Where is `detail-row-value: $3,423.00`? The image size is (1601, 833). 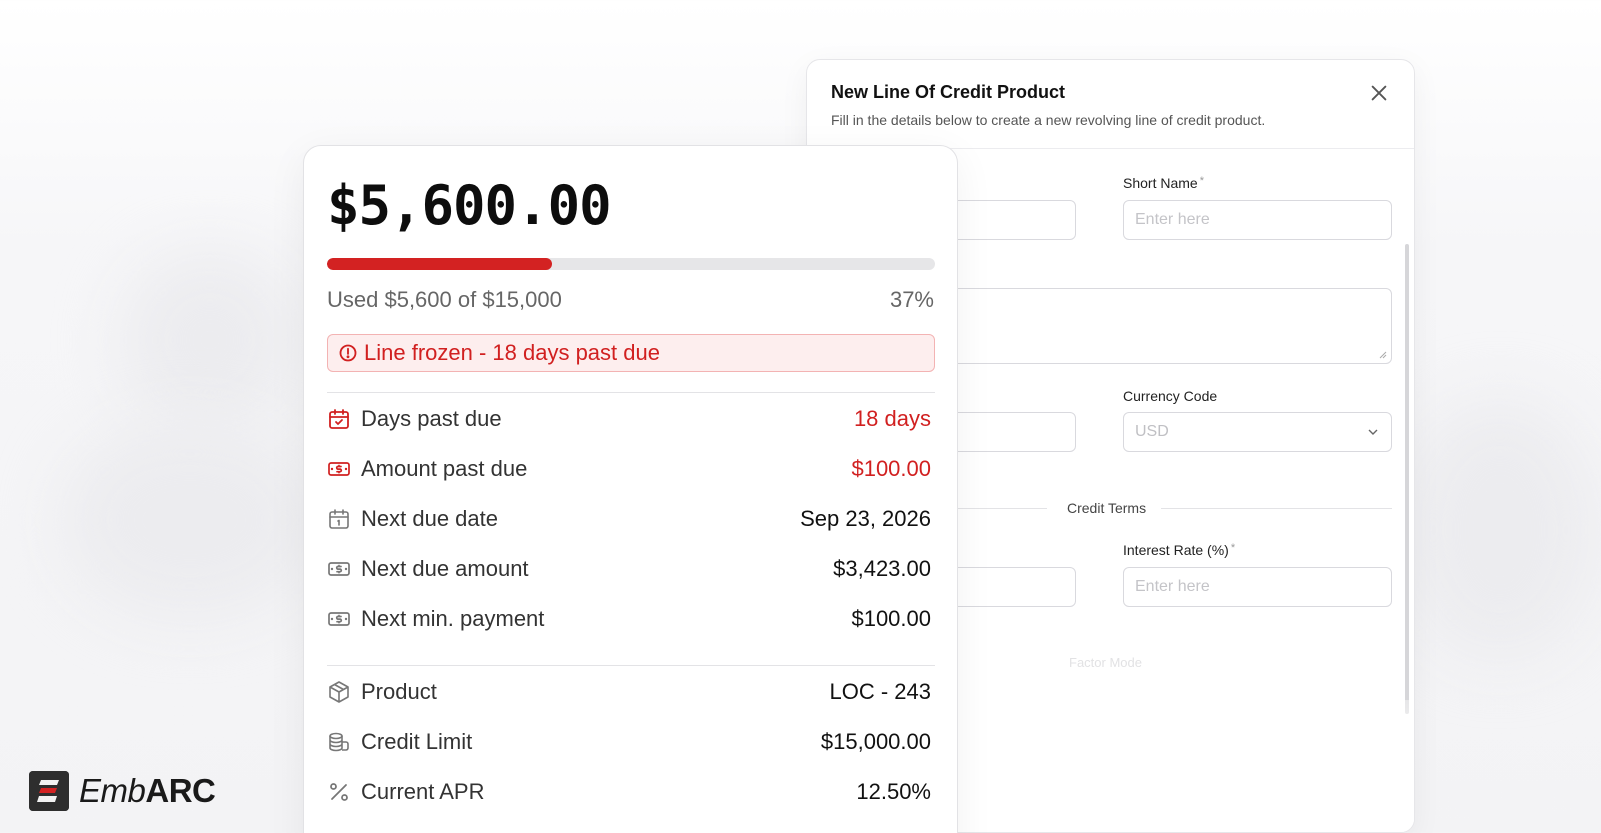
detail-row-value: $3,423.00 is located at coordinates (882, 568).